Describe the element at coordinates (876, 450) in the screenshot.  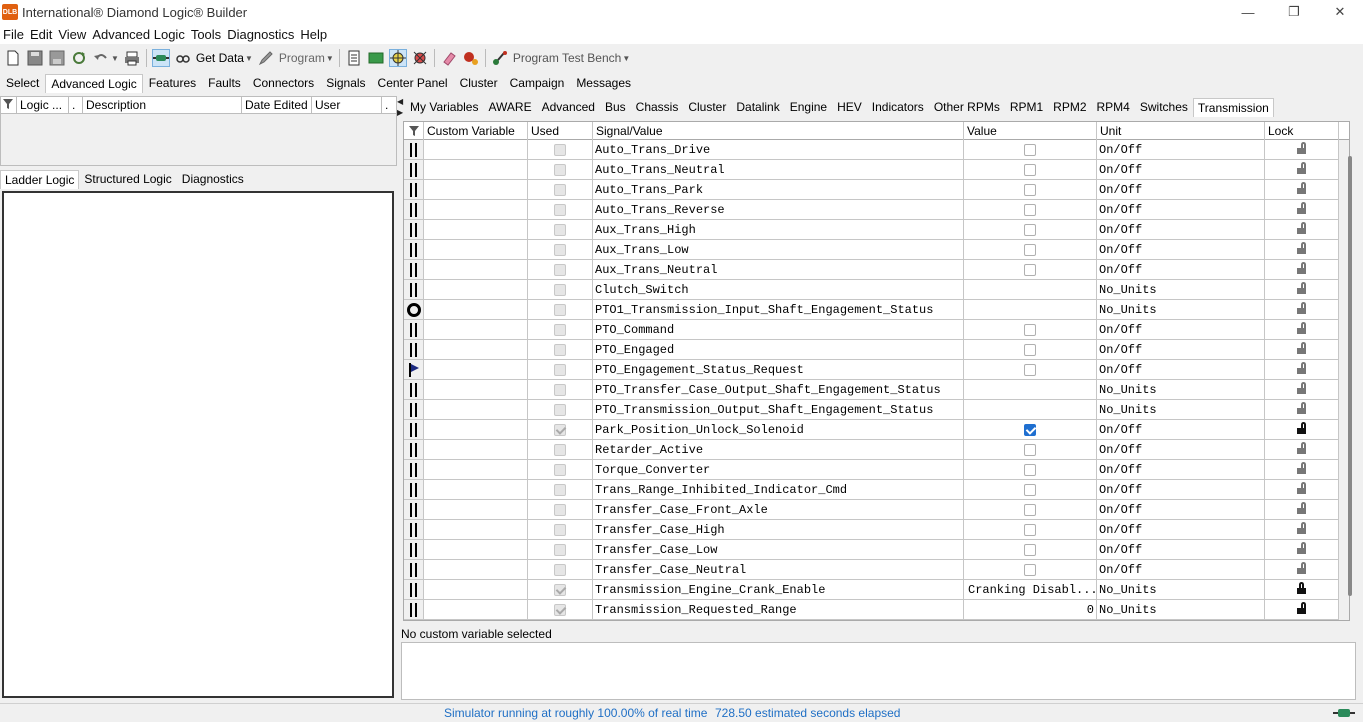
I see `table-row: Retarder_Active On/Off` at that location.